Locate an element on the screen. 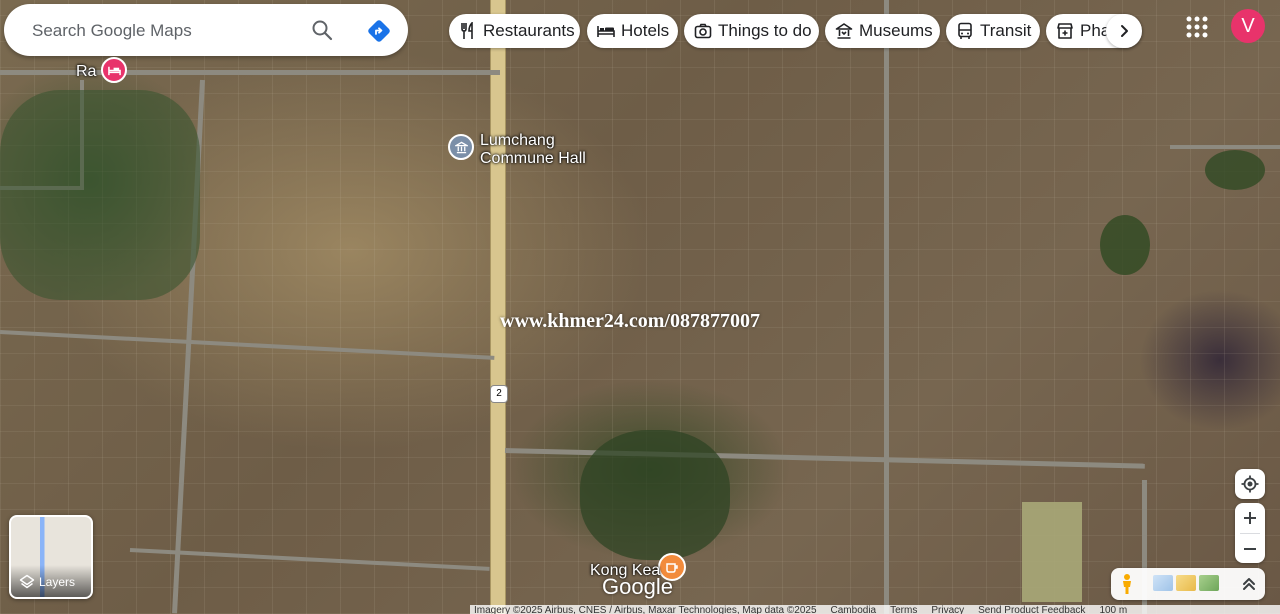 This screenshot has width=1280, height=614. traffic-thumbnail is located at coordinates (1186, 583).